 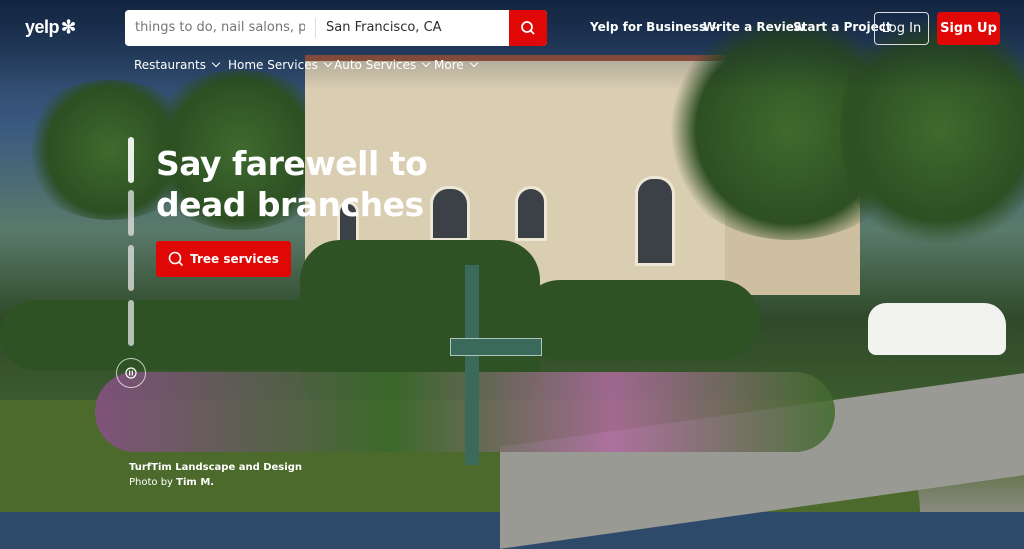 What do you see at coordinates (968, 28) in the screenshot?
I see `signup-button: Sign Up` at bounding box center [968, 28].